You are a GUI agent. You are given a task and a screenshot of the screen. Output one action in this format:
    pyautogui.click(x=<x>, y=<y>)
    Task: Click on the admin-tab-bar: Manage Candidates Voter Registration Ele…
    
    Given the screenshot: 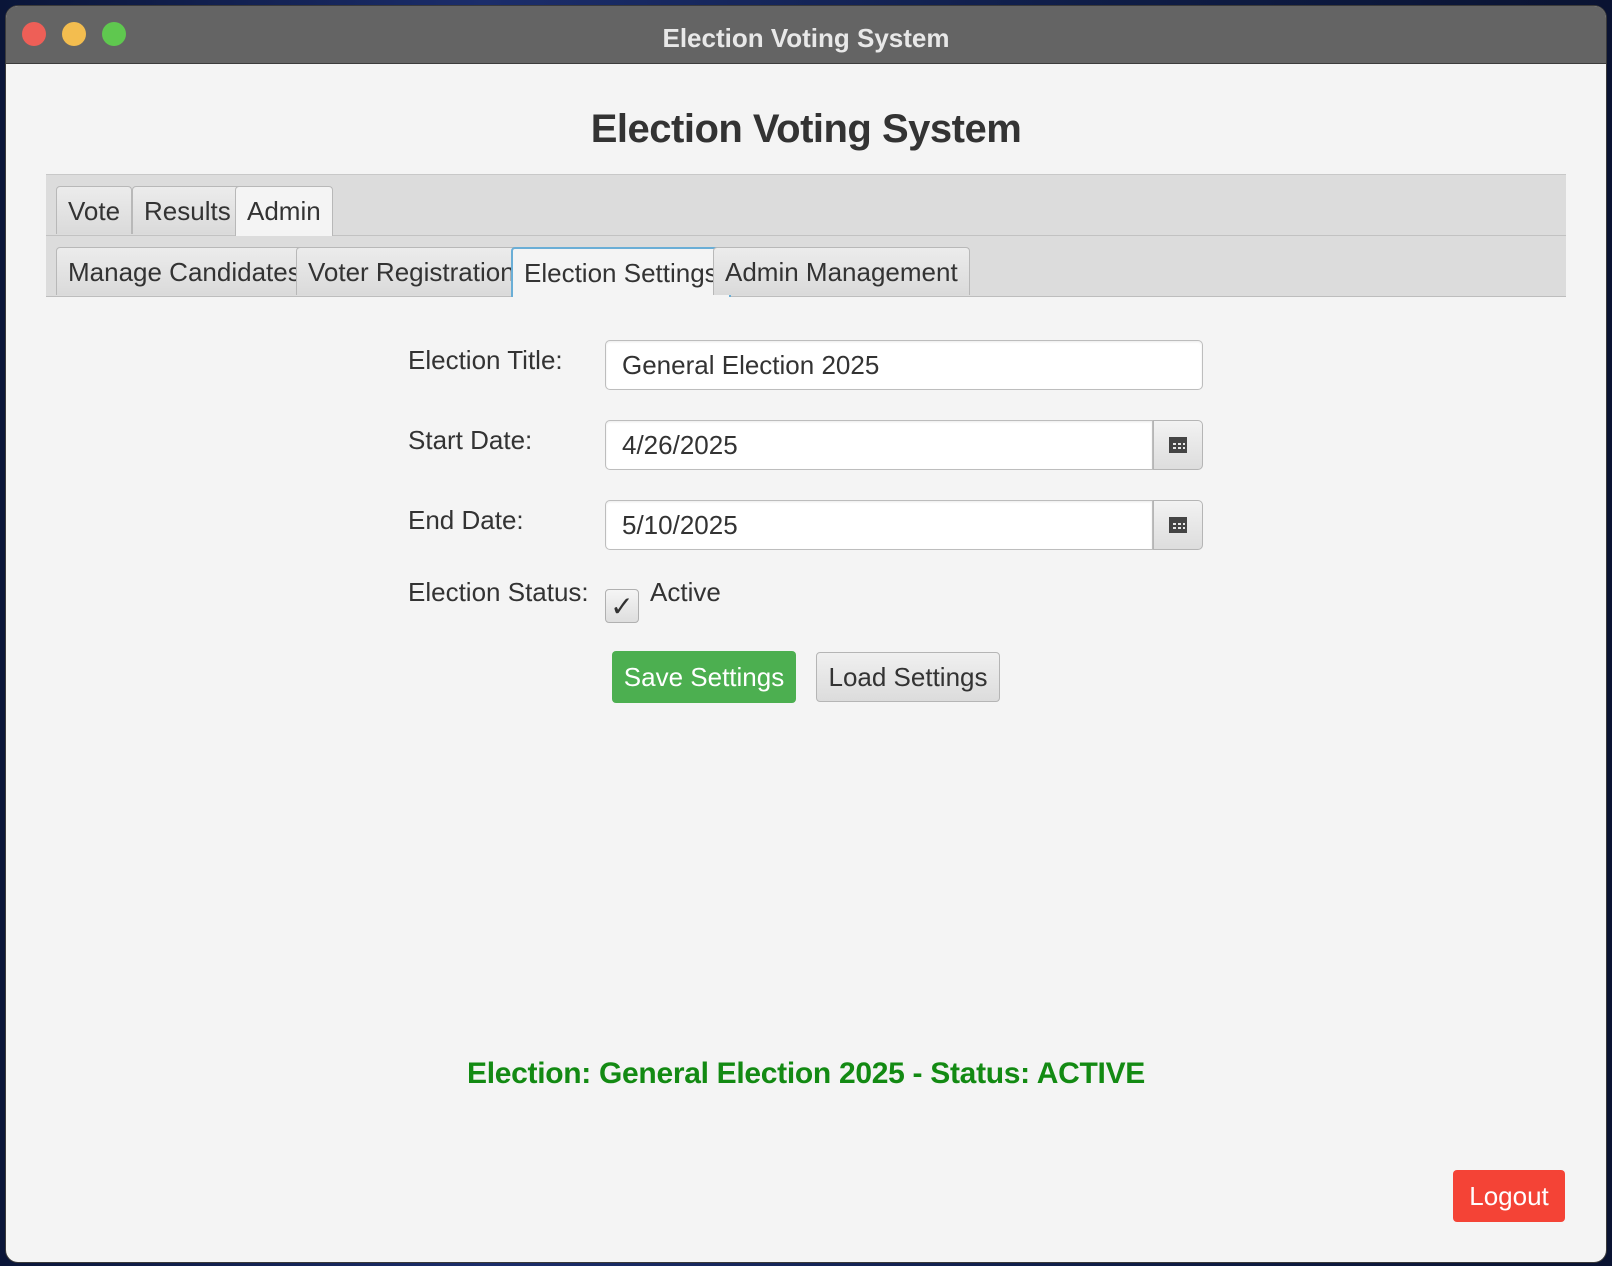 What is the action you would take?
    pyautogui.click(x=806, y=266)
    